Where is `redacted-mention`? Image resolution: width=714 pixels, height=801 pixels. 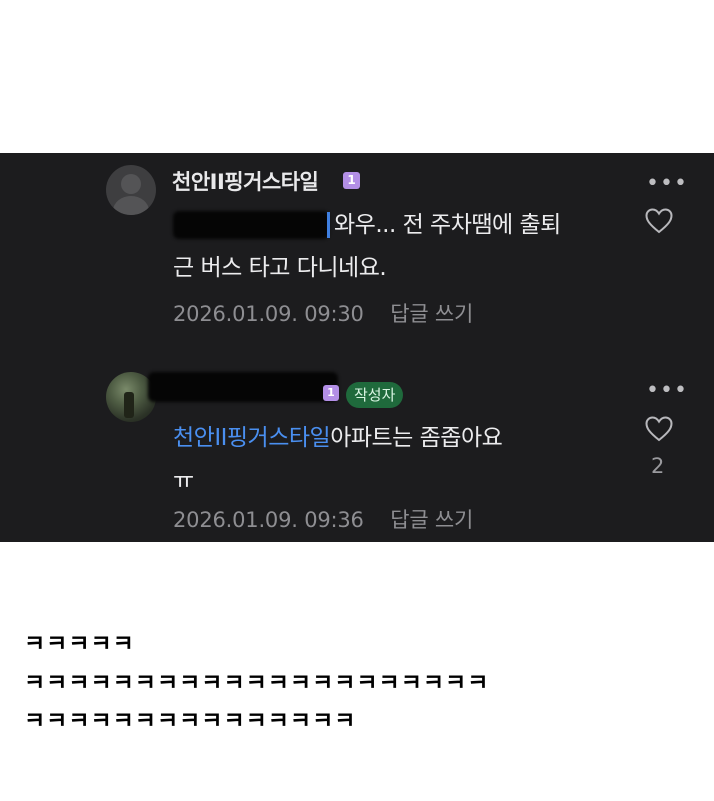 redacted-mention is located at coordinates (251, 225).